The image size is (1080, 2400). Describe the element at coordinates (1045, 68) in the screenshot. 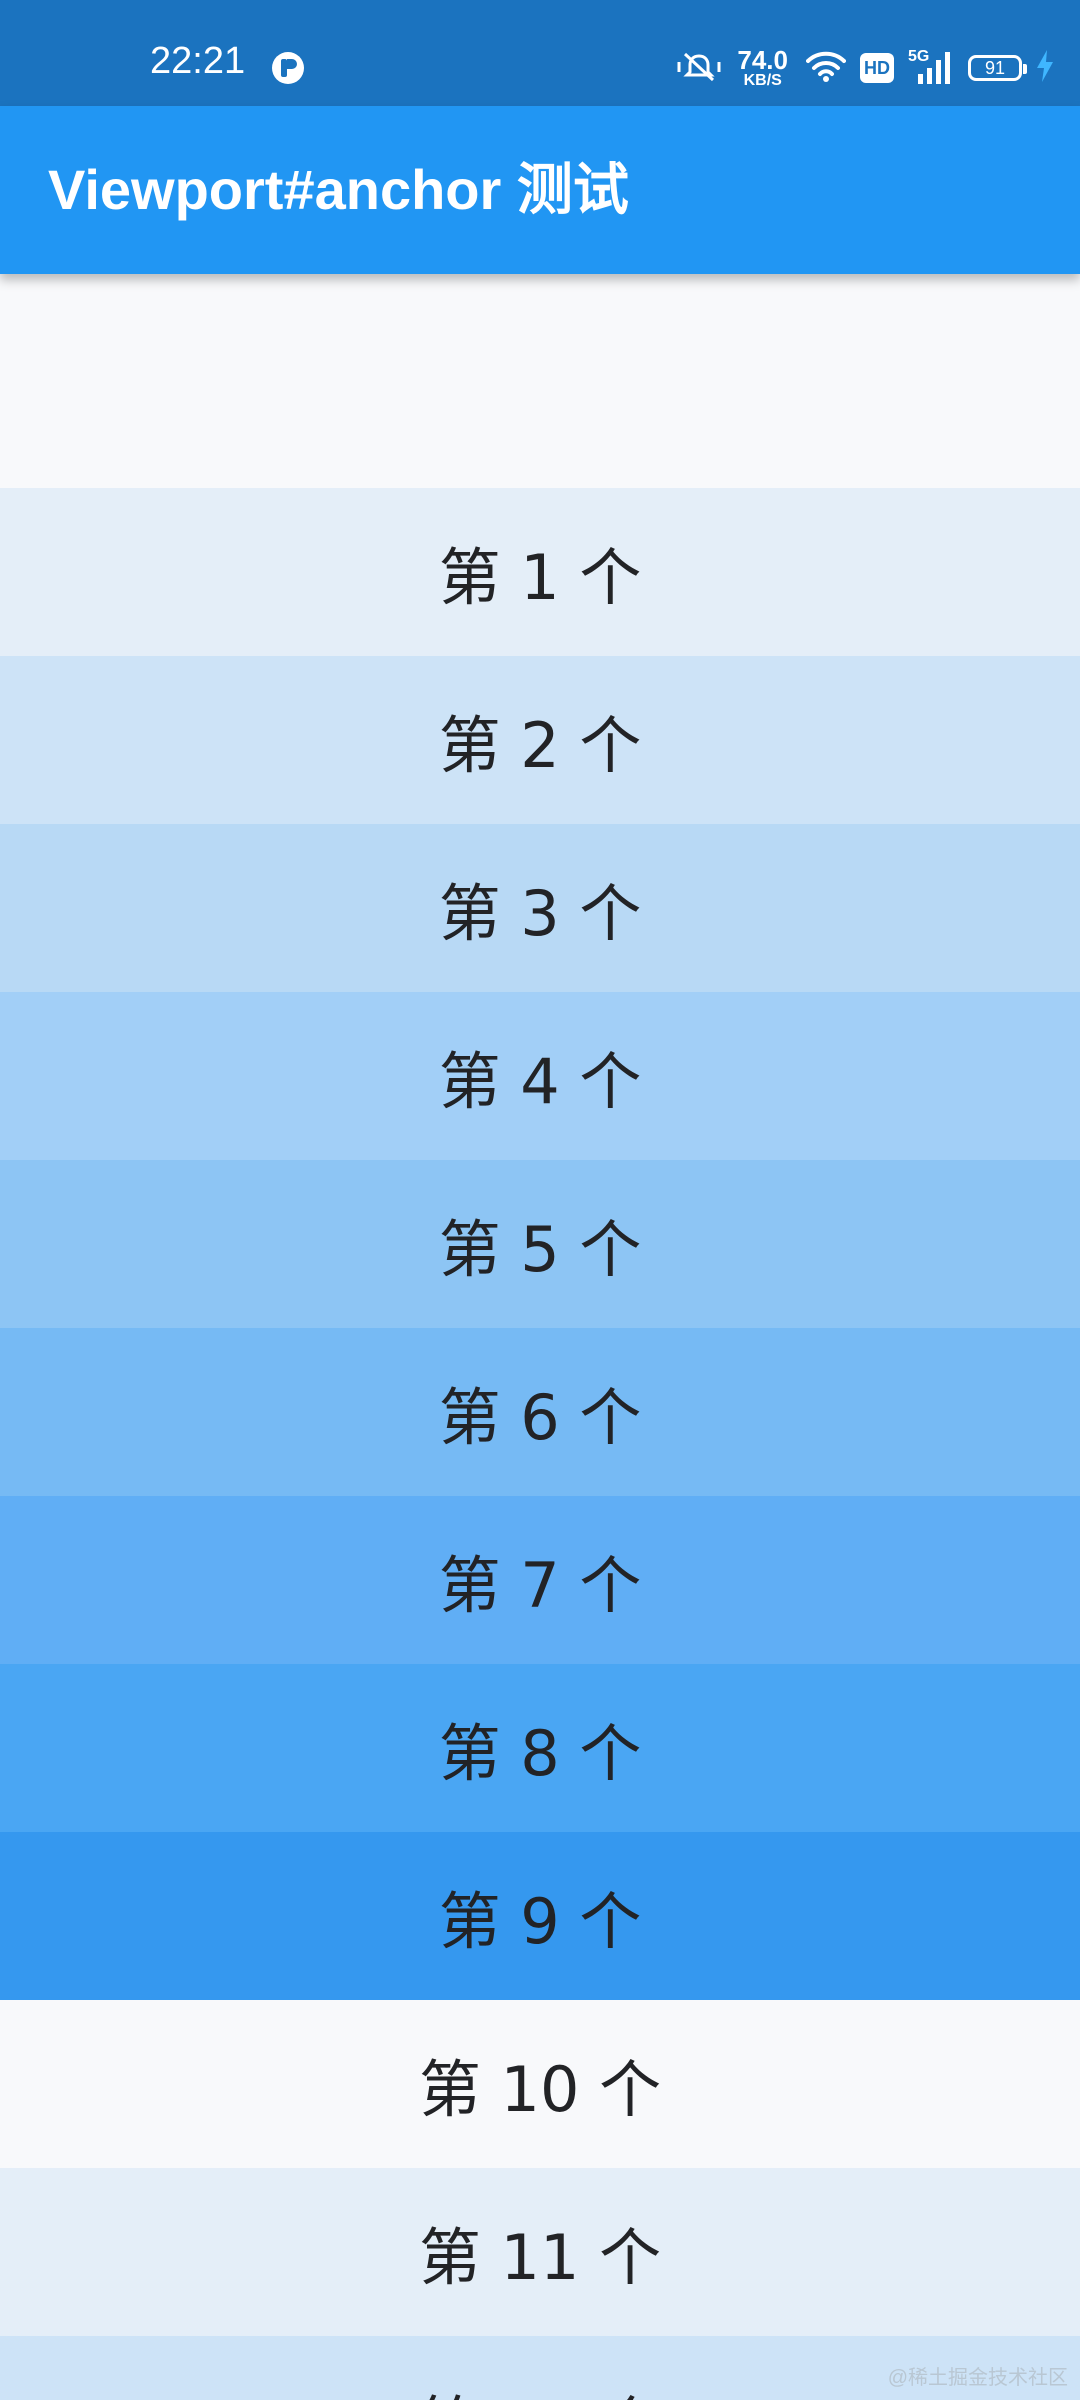

I see `charging-bolt-icon` at that location.